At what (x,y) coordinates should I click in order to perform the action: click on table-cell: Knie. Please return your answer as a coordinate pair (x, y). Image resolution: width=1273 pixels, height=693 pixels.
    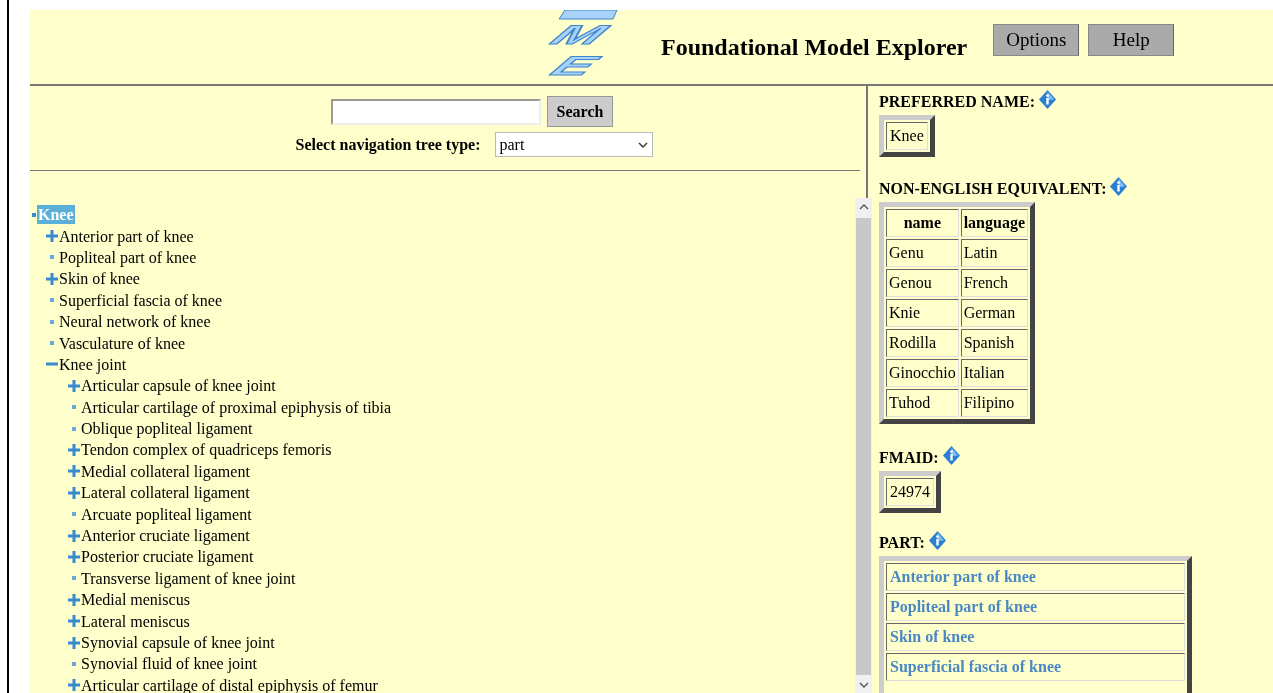
    Looking at the image, I should click on (922, 313).